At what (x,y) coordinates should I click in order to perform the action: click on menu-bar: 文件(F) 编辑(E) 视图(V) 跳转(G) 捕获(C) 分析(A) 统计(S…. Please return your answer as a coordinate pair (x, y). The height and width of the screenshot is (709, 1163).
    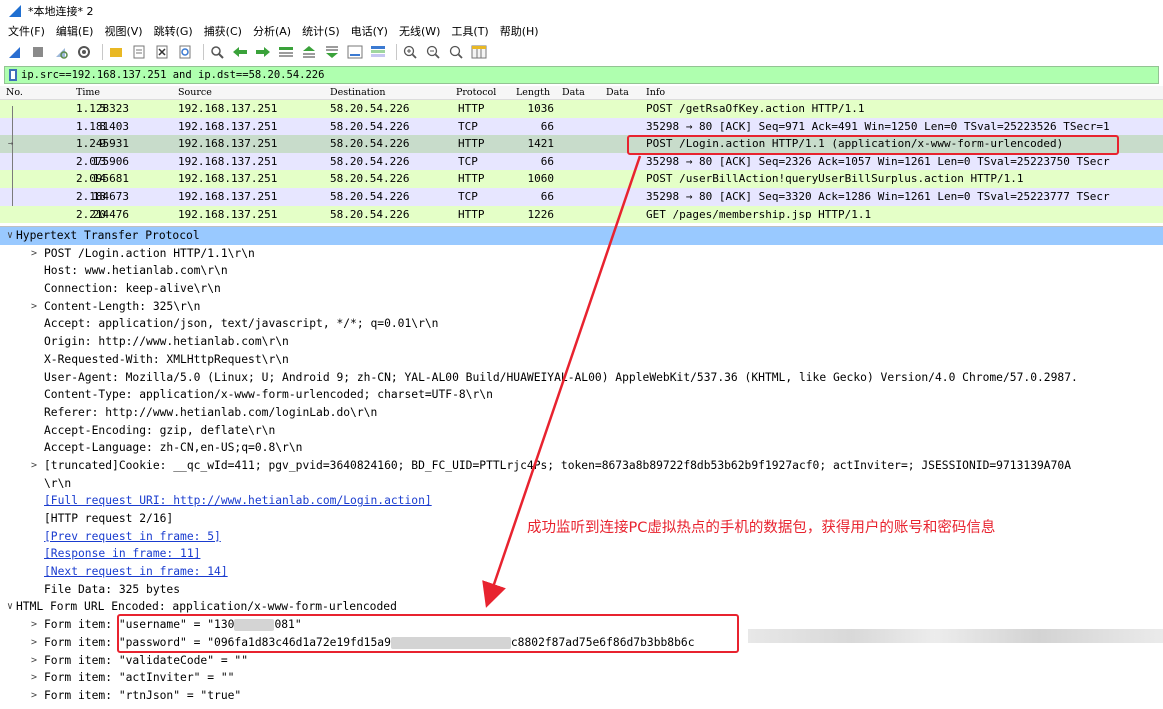
    Looking at the image, I should click on (581, 31).